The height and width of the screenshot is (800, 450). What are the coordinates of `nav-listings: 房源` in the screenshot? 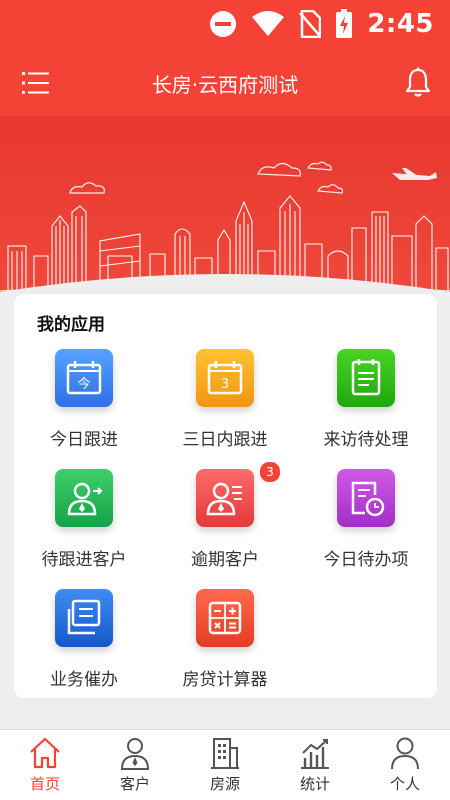 It's located at (225, 765).